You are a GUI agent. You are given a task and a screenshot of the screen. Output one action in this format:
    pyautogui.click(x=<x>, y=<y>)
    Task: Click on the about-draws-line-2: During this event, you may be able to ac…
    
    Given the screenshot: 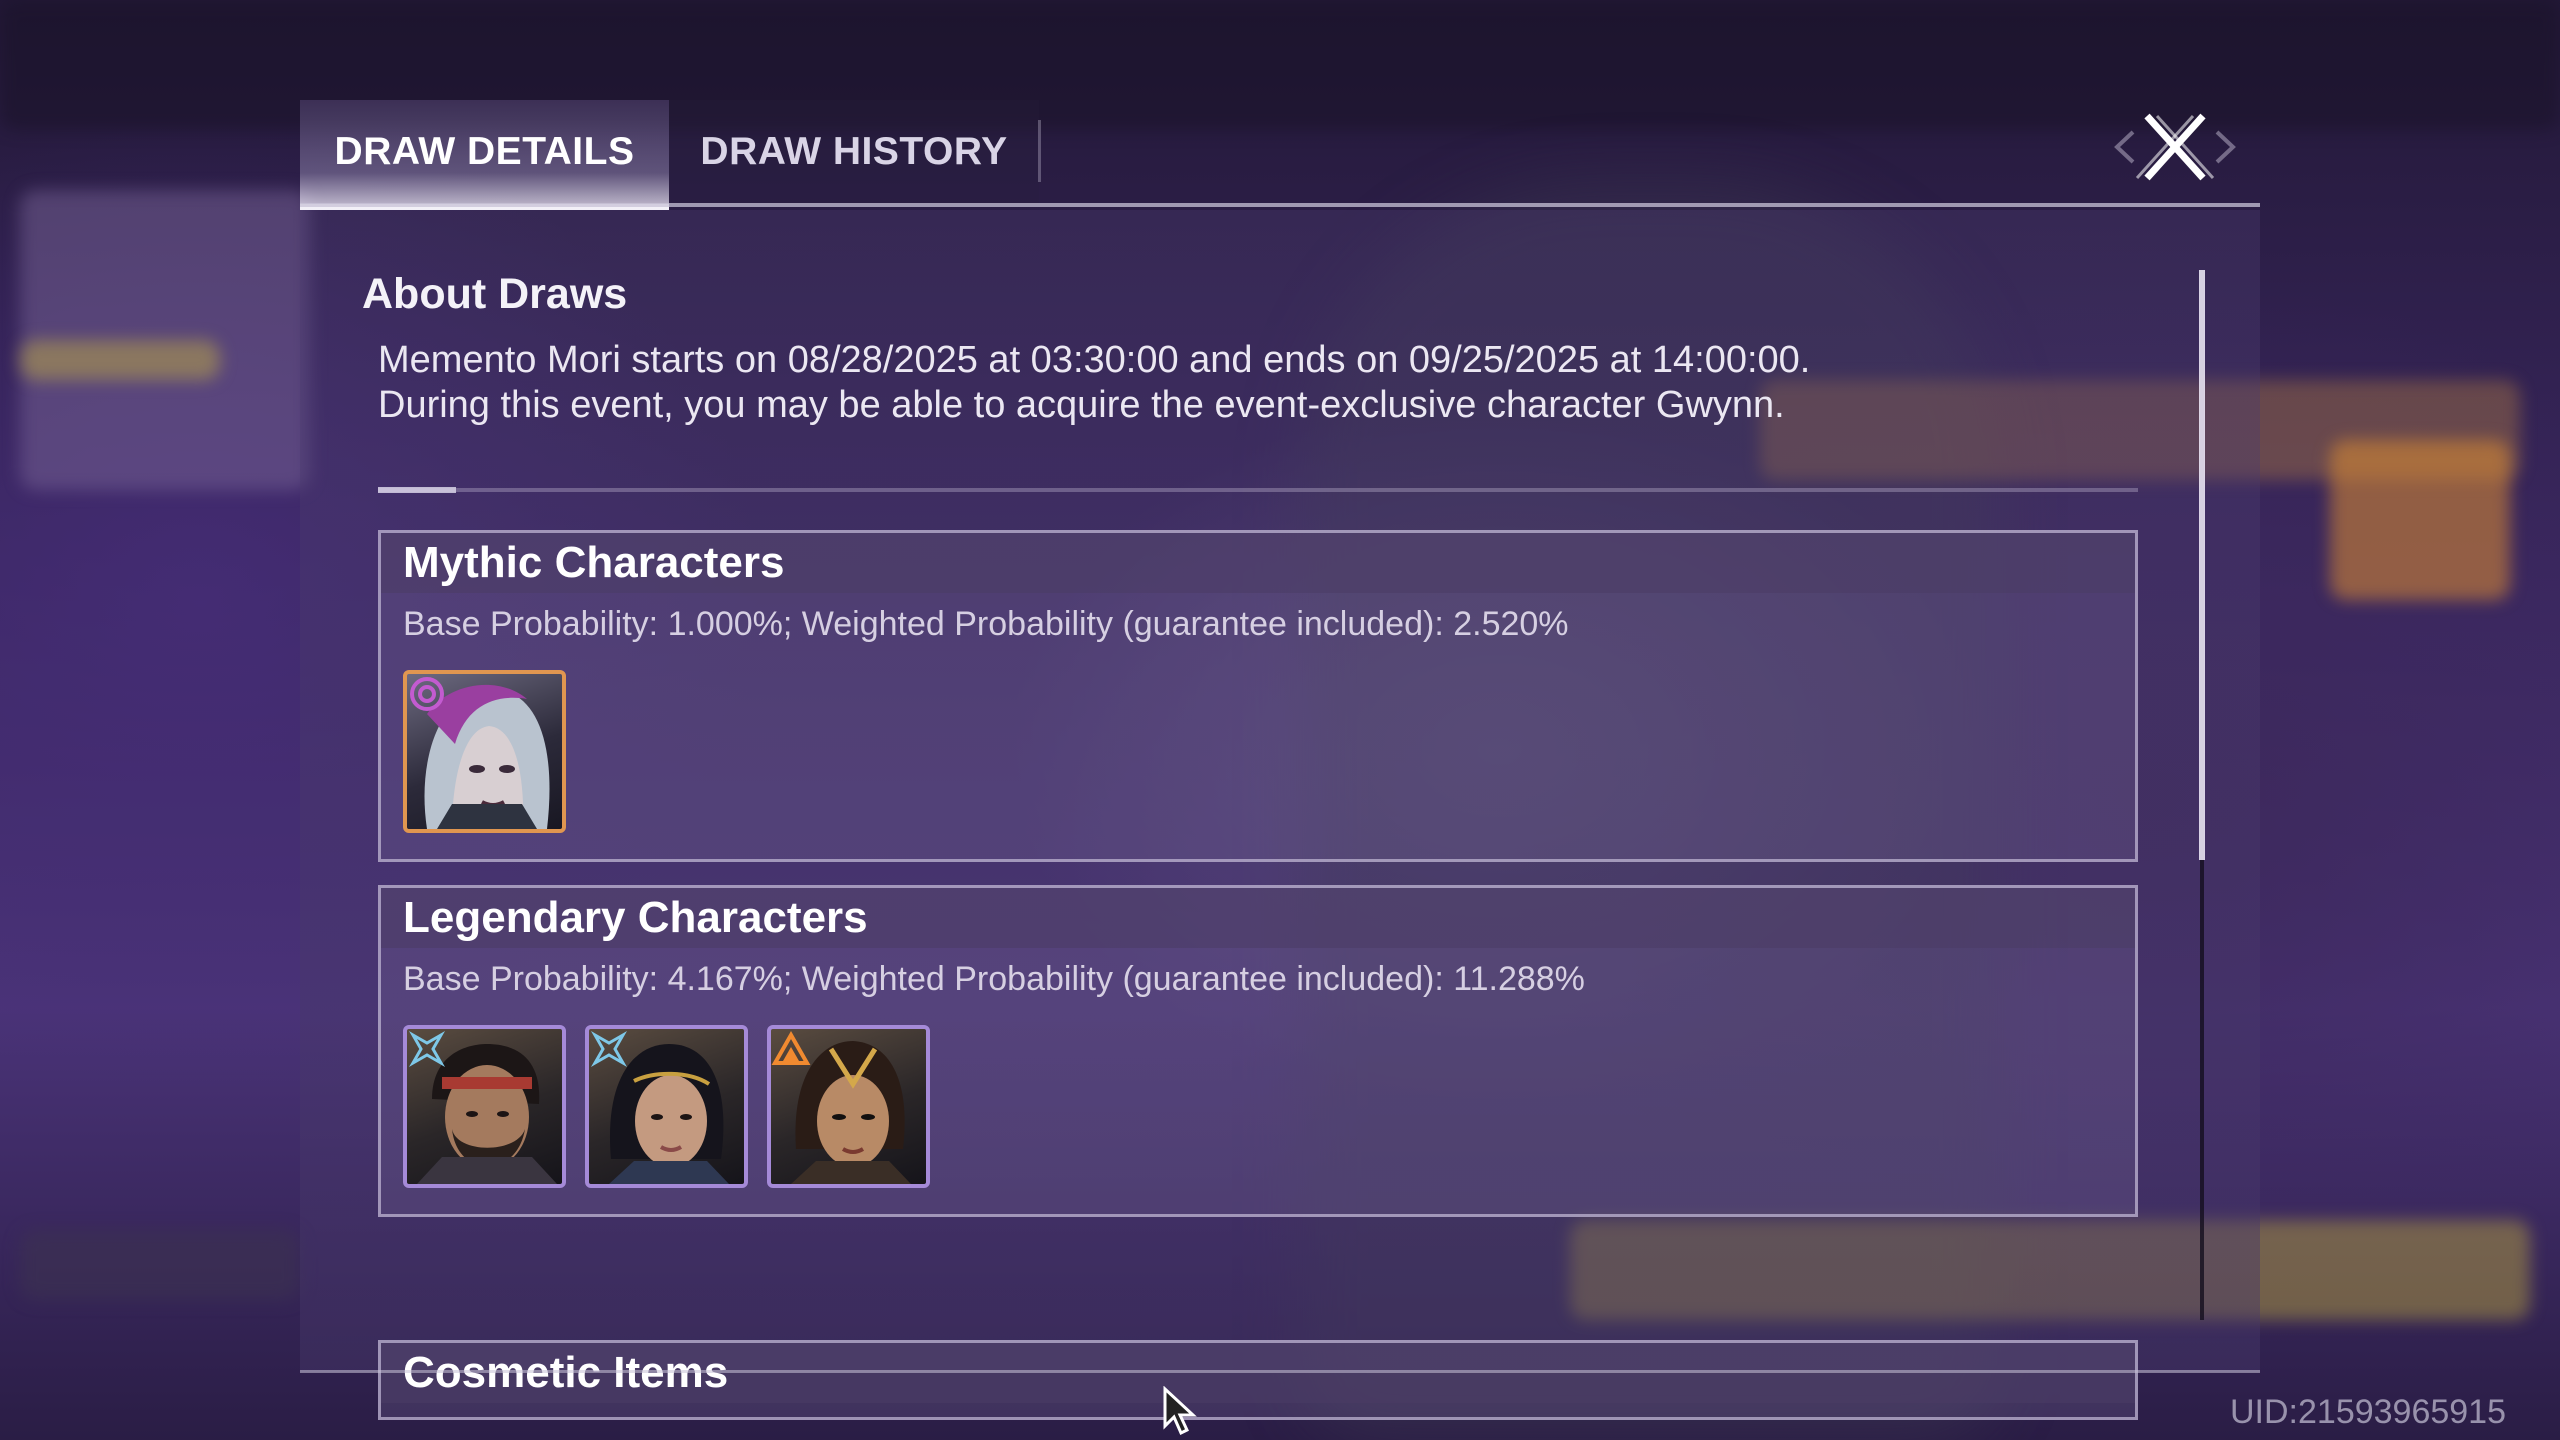 What is the action you would take?
    pyautogui.click(x=1081, y=405)
    